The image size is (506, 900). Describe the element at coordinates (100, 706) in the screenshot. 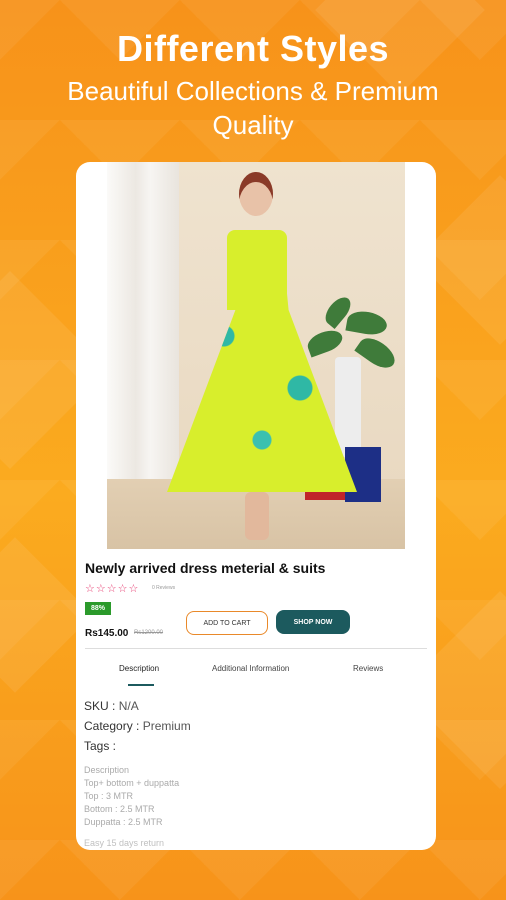

I see `sku-label: SKU :` at that location.